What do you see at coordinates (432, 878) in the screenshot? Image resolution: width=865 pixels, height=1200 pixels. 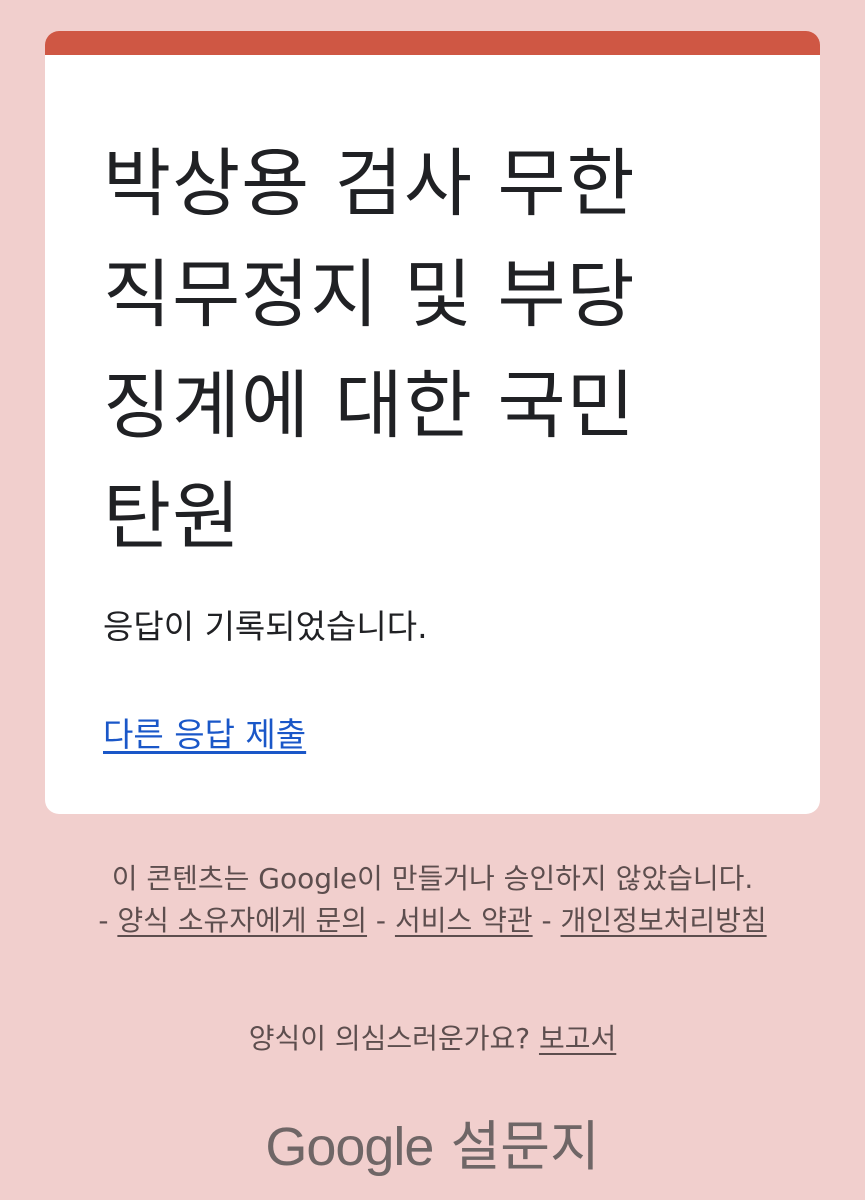 I see `disclaimer-text: 이 콘텐츠는 Google이 만들거나 승인하지 않았습니다.` at bounding box center [432, 878].